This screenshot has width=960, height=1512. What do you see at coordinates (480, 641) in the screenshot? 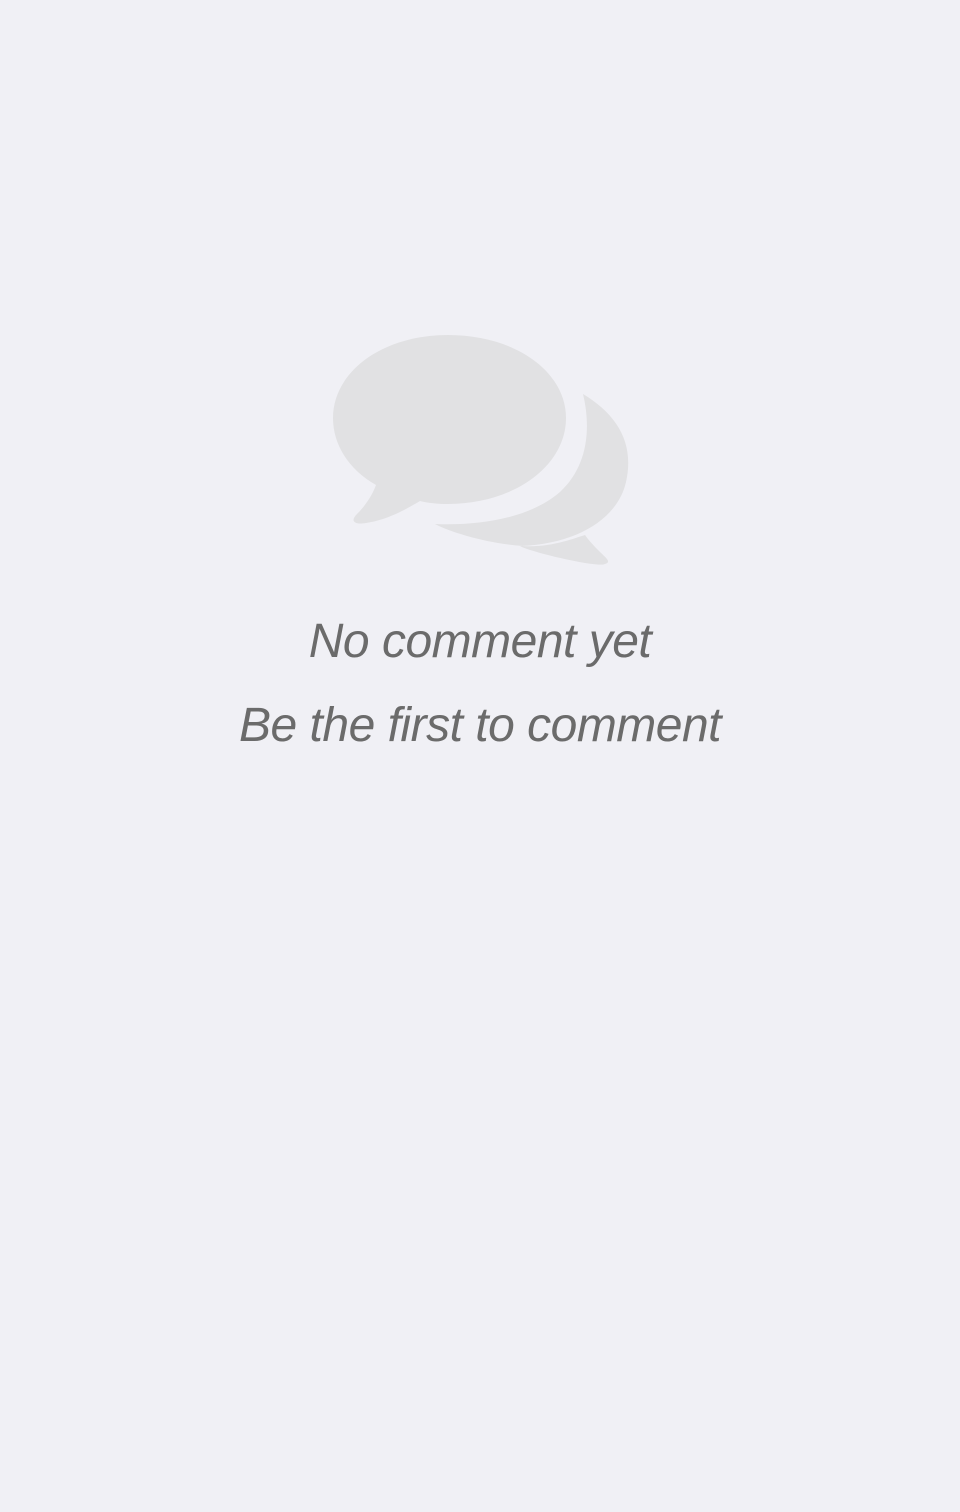
I see `empty-state-title: No comment yet` at bounding box center [480, 641].